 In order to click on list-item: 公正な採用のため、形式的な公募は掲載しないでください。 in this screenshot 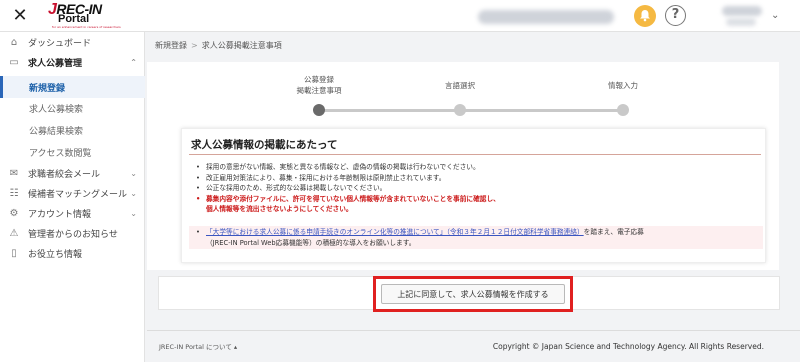, I will do `click(478, 188)`.